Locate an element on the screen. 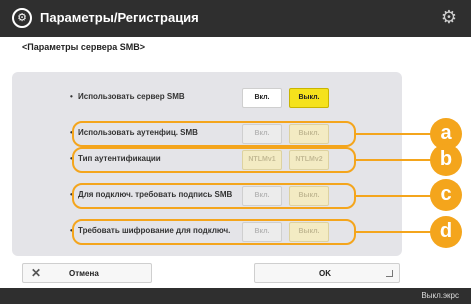  highlight-frame-d is located at coordinates (214, 232).